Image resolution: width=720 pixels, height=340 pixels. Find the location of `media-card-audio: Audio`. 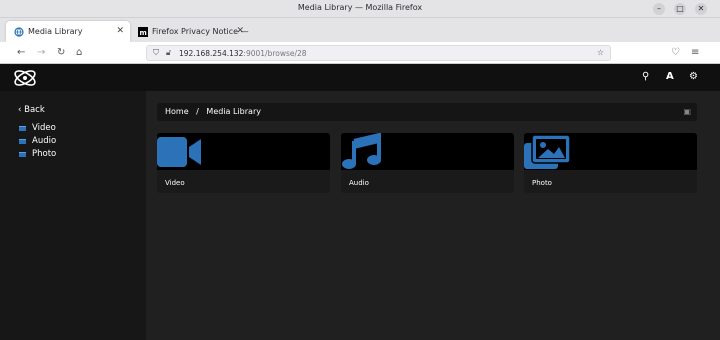

media-card-audio: Audio is located at coordinates (427, 163).